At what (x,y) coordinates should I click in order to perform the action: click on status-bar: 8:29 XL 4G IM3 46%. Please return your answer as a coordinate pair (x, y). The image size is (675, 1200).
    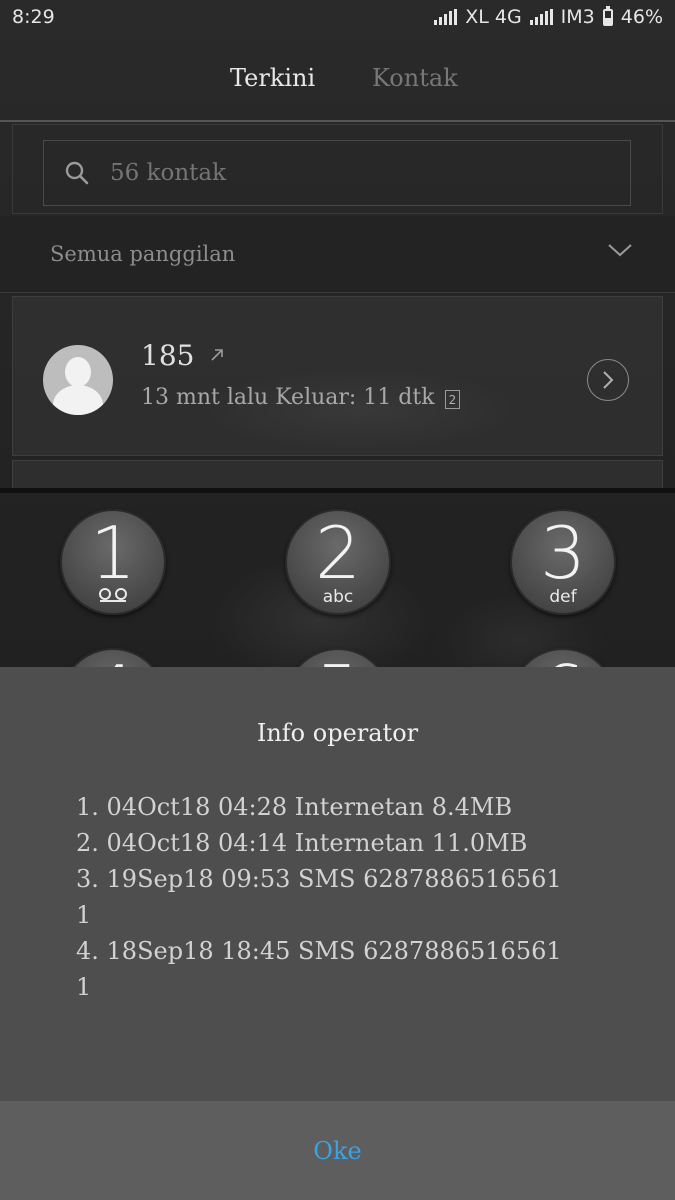
    Looking at the image, I should click on (337, 19).